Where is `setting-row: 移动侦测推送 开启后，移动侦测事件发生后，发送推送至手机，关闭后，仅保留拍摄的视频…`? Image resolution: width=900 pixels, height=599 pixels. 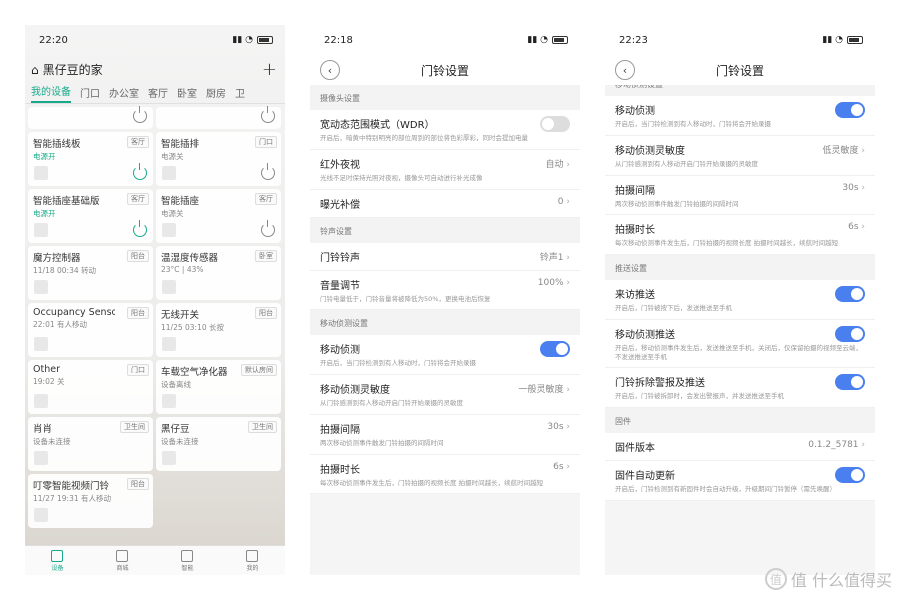
setting-row: 移动侦测推送 开启后，移动侦测事件发生后，发送推送至手机，关闭后，仅保留拍摄的视频… is located at coordinates (740, 344).